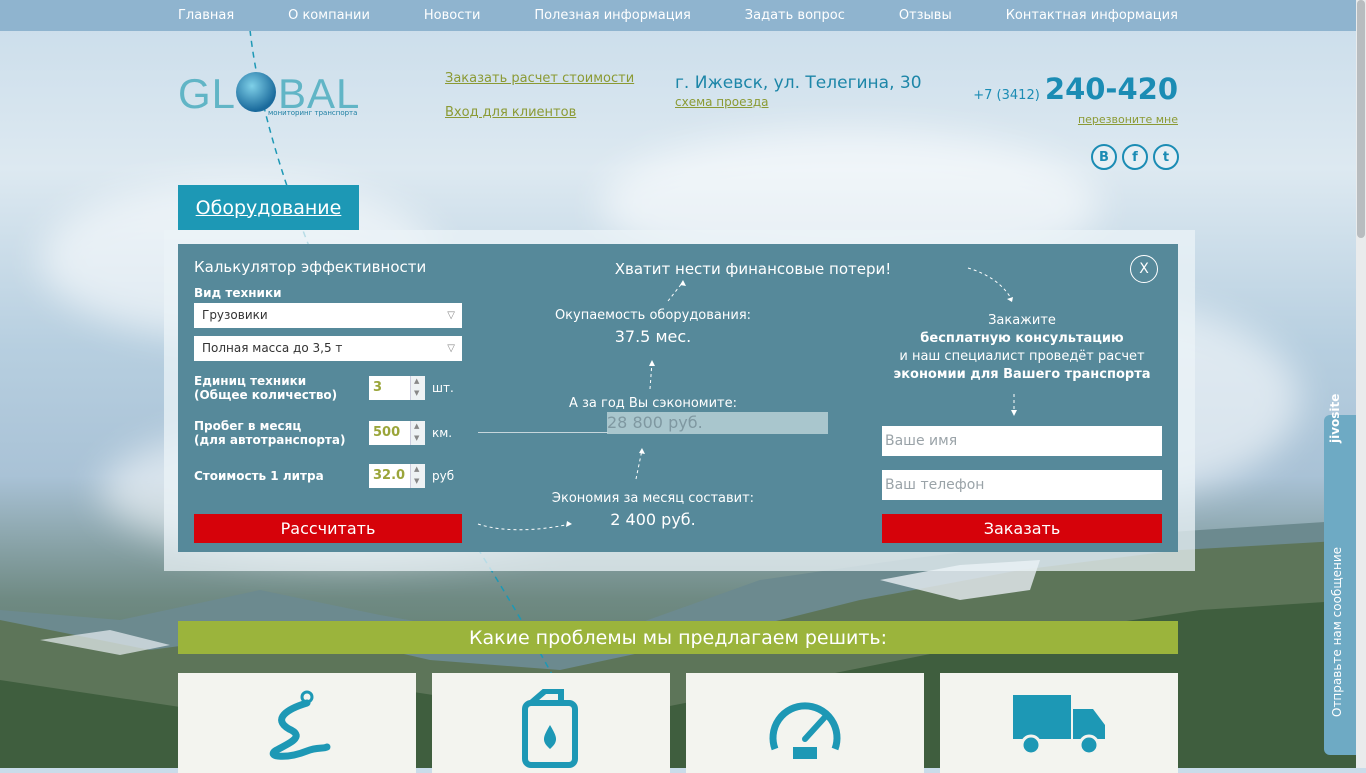  Describe the element at coordinates (1166, 157) in the screenshot. I see `twitter-icon: t` at that location.